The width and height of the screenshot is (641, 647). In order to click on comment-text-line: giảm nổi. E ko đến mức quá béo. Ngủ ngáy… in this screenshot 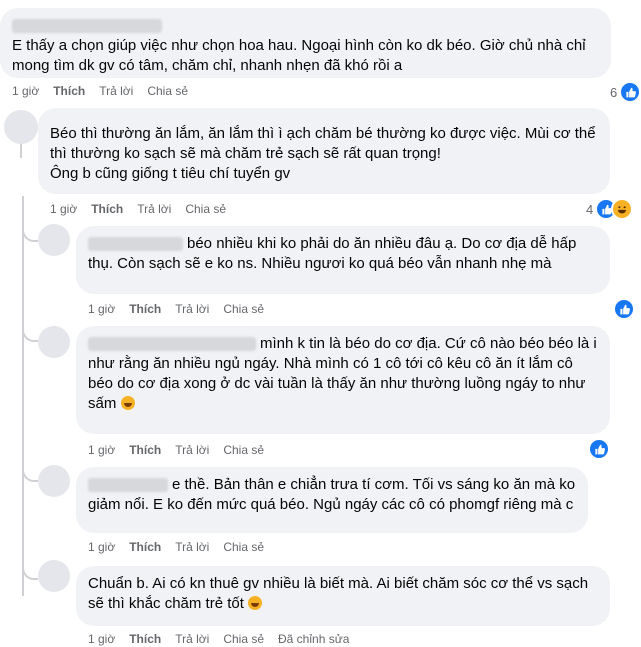, I will do `click(331, 504)`.